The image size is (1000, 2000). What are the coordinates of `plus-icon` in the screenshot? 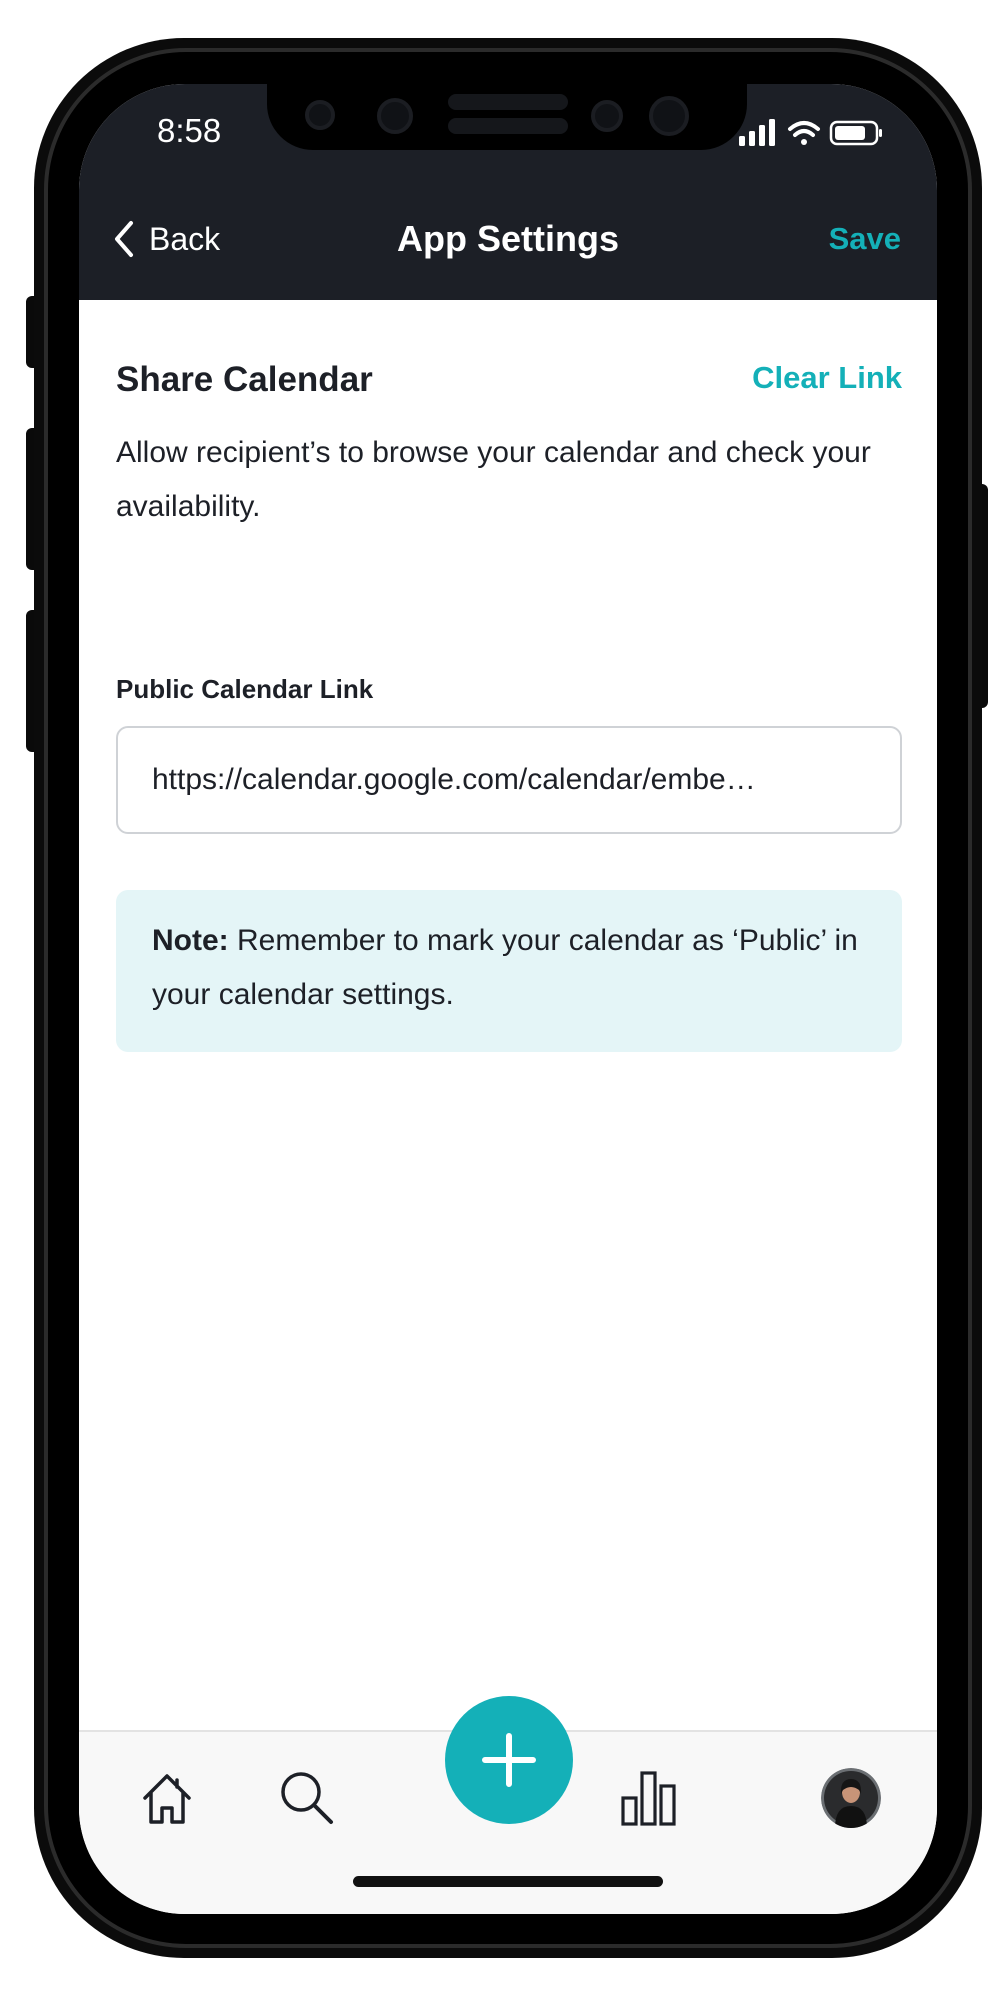 It's located at (509, 1760).